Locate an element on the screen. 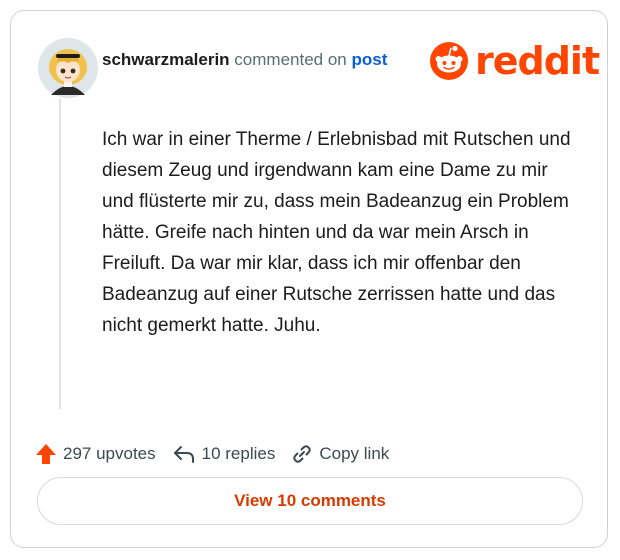  copy-link-label: Copy link is located at coordinates (354, 453).